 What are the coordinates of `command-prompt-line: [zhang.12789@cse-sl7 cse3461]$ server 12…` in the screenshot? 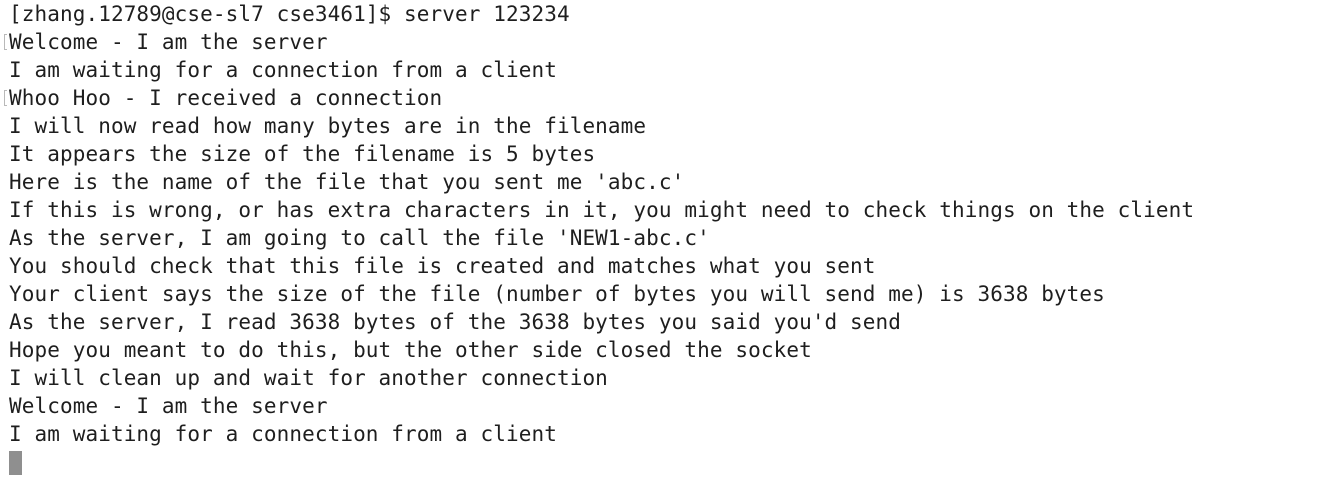 It's located at (289, 14).